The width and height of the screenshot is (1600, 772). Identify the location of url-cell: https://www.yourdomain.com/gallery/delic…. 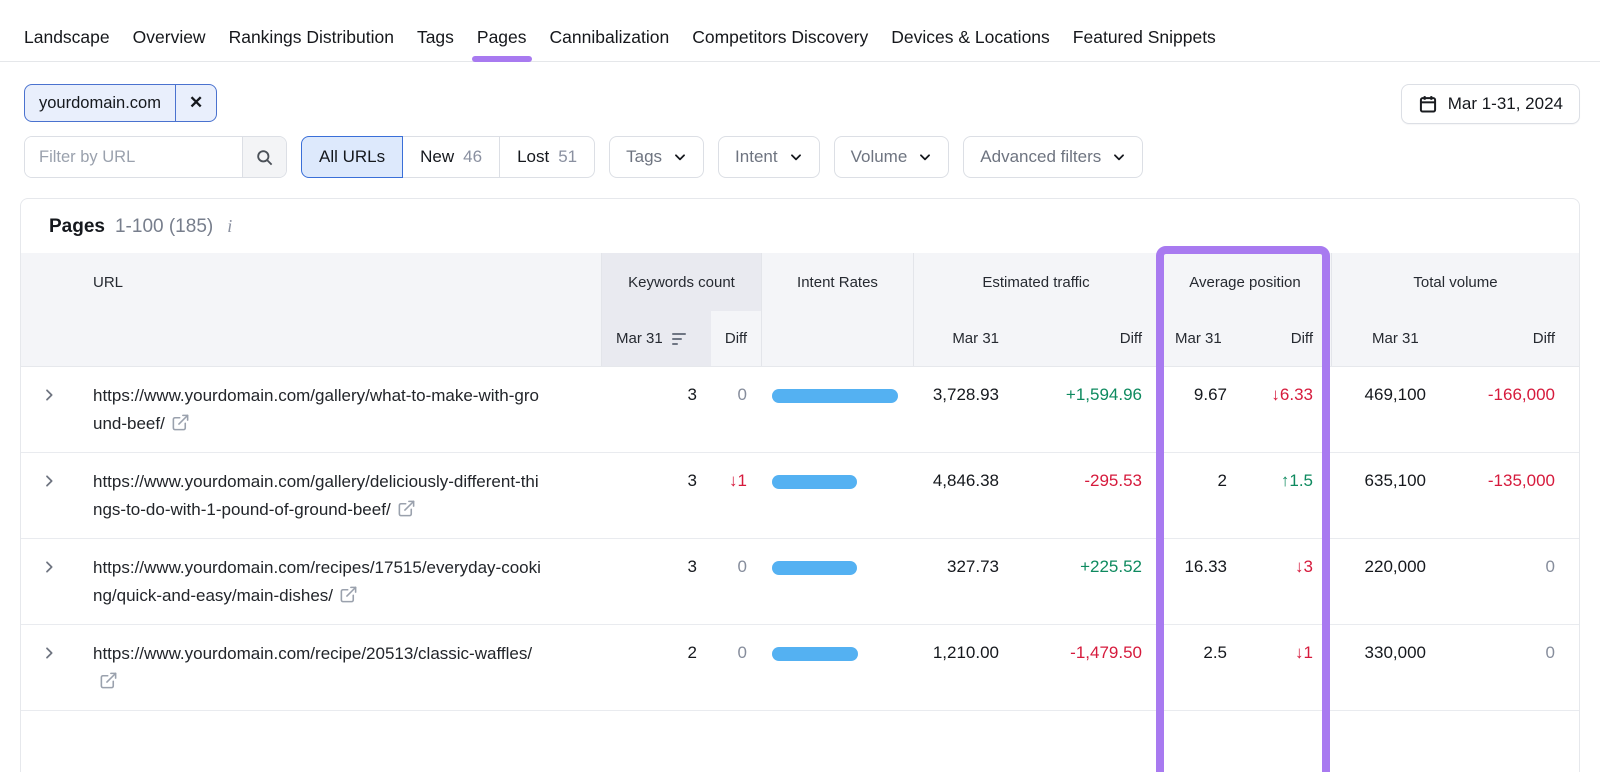
(339, 495).